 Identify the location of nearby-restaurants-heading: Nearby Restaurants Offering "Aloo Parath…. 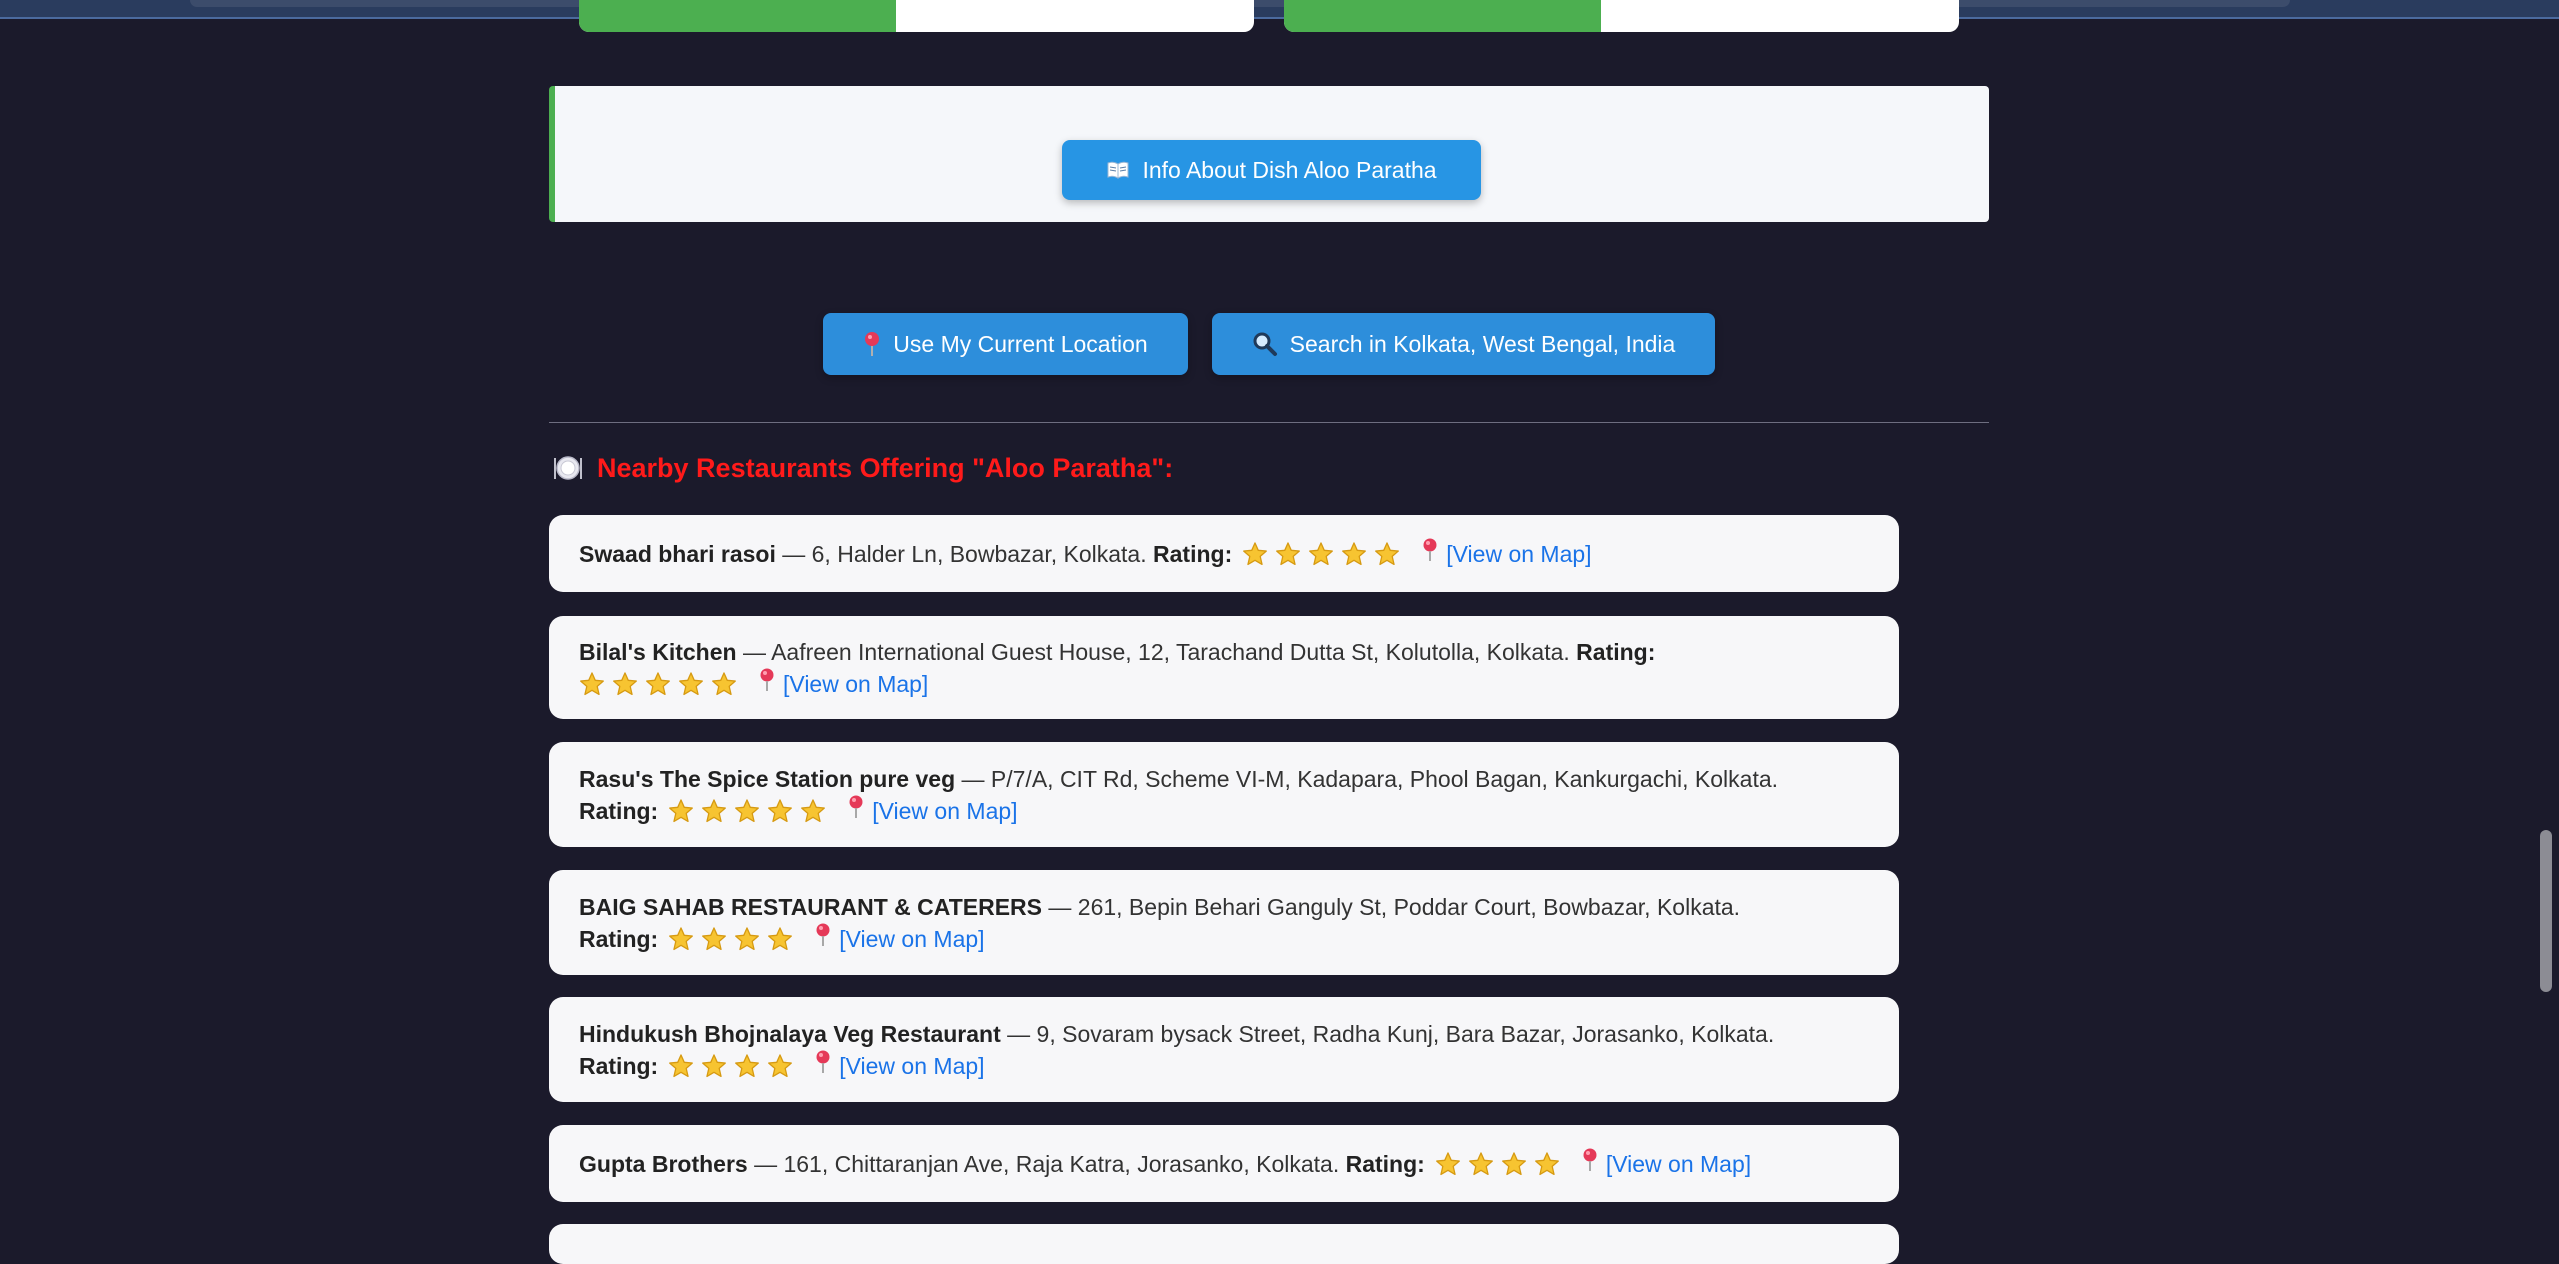
(863, 468).